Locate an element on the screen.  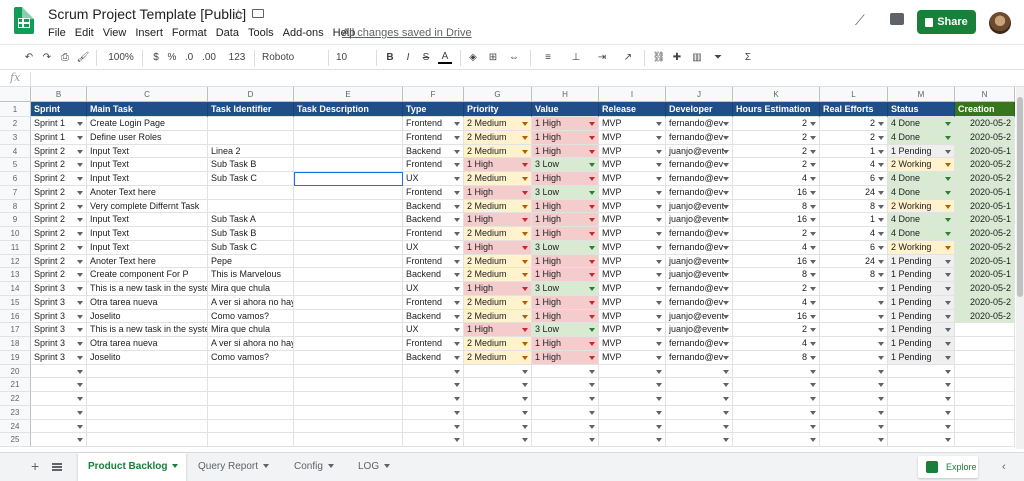
row-header: 15 is located at coordinates (15, 302).